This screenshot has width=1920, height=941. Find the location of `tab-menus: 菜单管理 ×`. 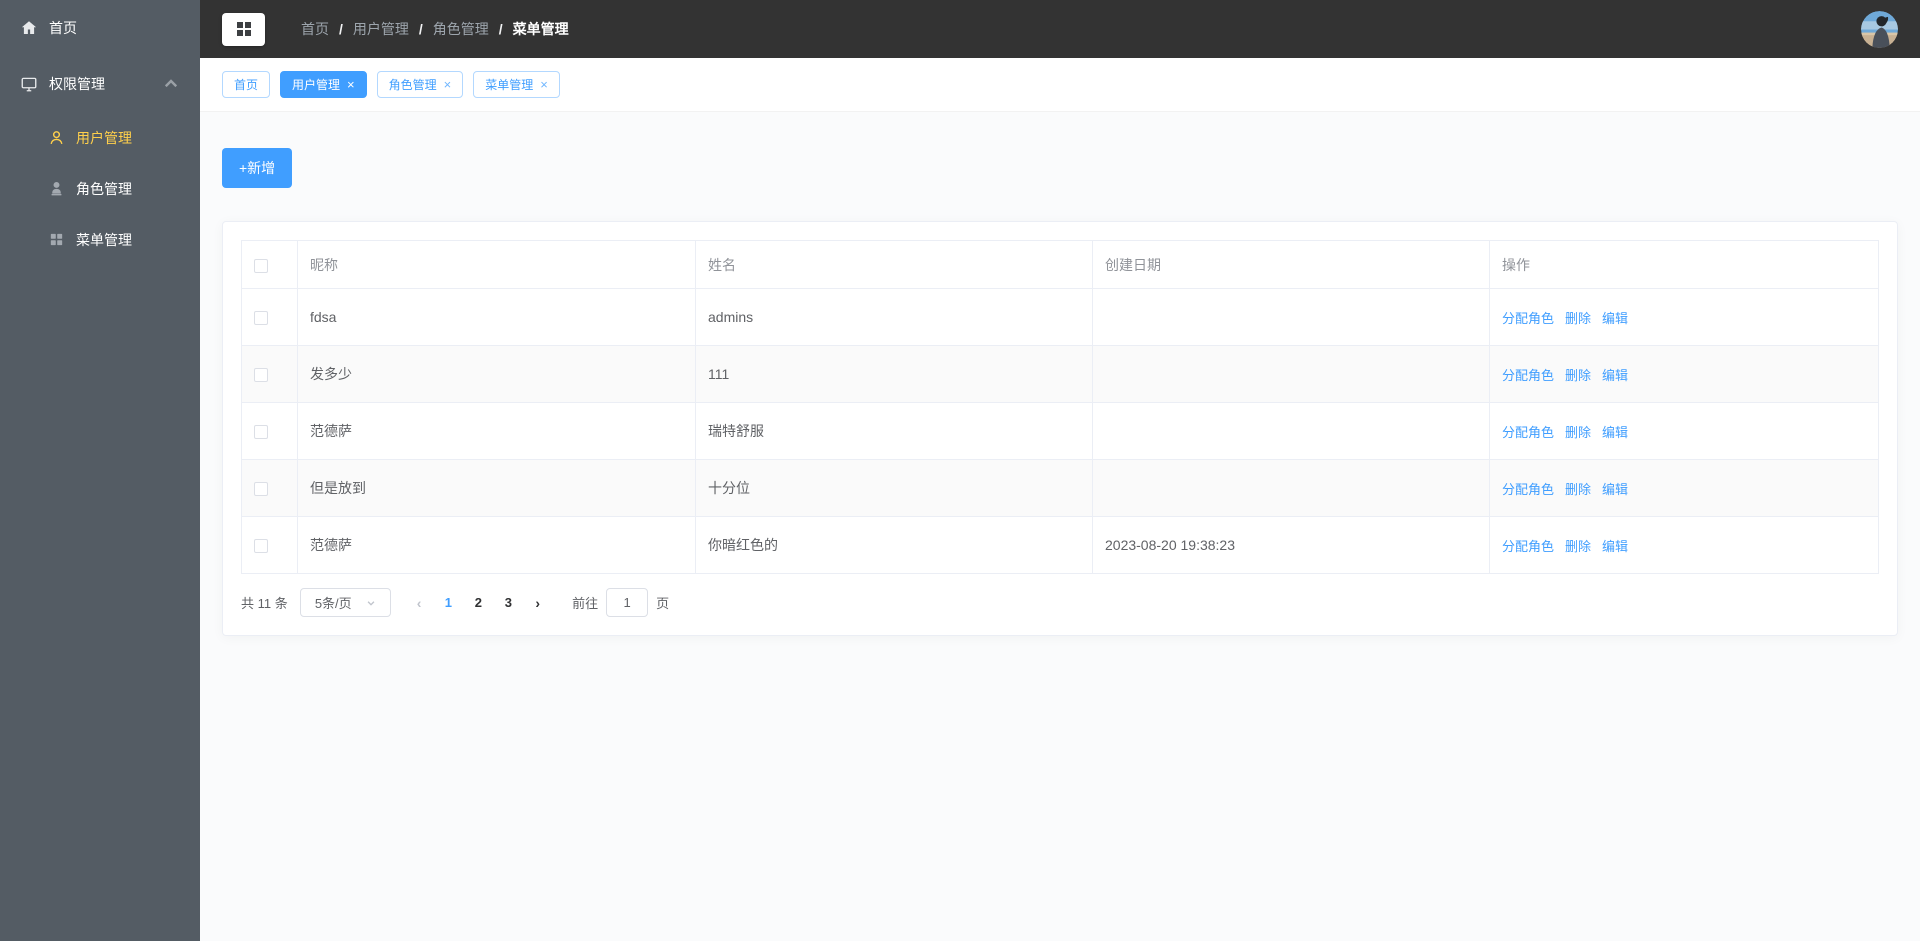

tab-menus: 菜单管理 × is located at coordinates (516, 84).